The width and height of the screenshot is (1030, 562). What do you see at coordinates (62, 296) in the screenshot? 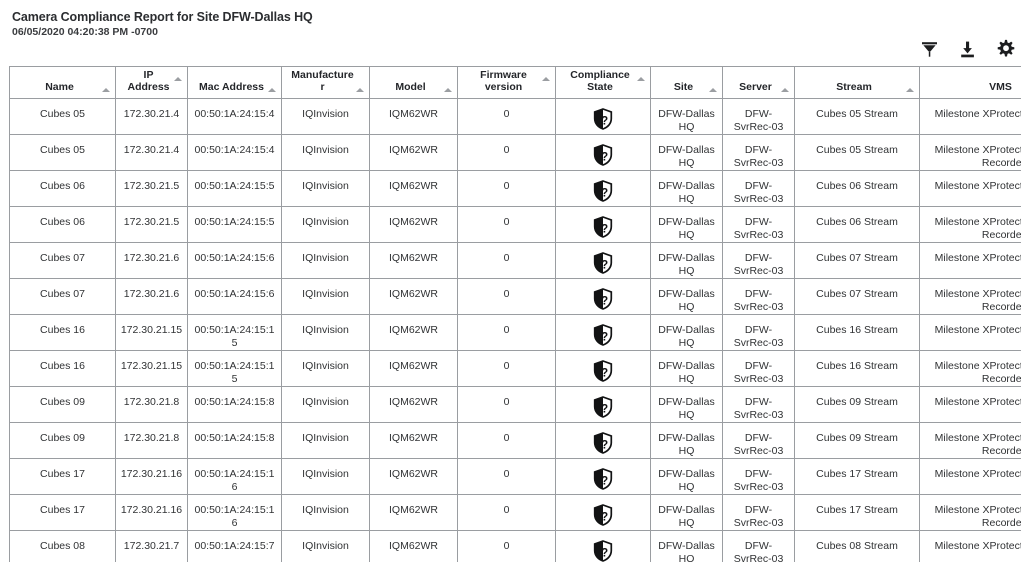
I see `cell-name: Cubes 07` at bounding box center [62, 296].